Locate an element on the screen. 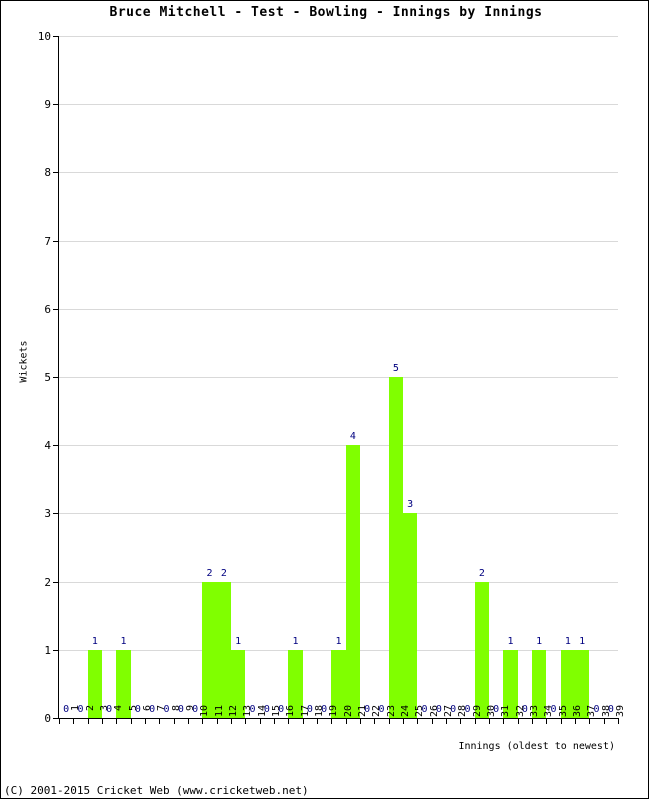 The image size is (650, 800). y-axis-tick-label: 2 is located at coordinates (47, 582).